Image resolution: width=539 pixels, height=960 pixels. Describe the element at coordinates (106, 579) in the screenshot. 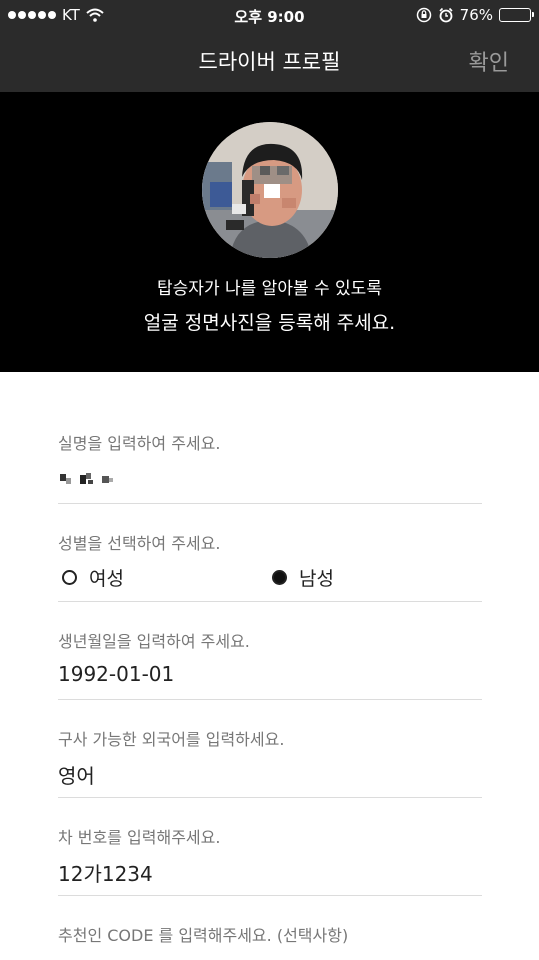

I see `gender-option-female-label: 여성` at that location.